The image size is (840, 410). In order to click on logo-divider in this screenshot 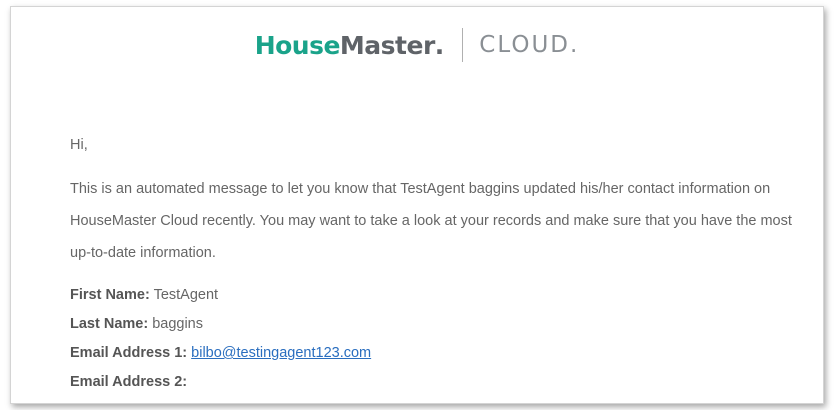, I will do `click(463, 45)`.